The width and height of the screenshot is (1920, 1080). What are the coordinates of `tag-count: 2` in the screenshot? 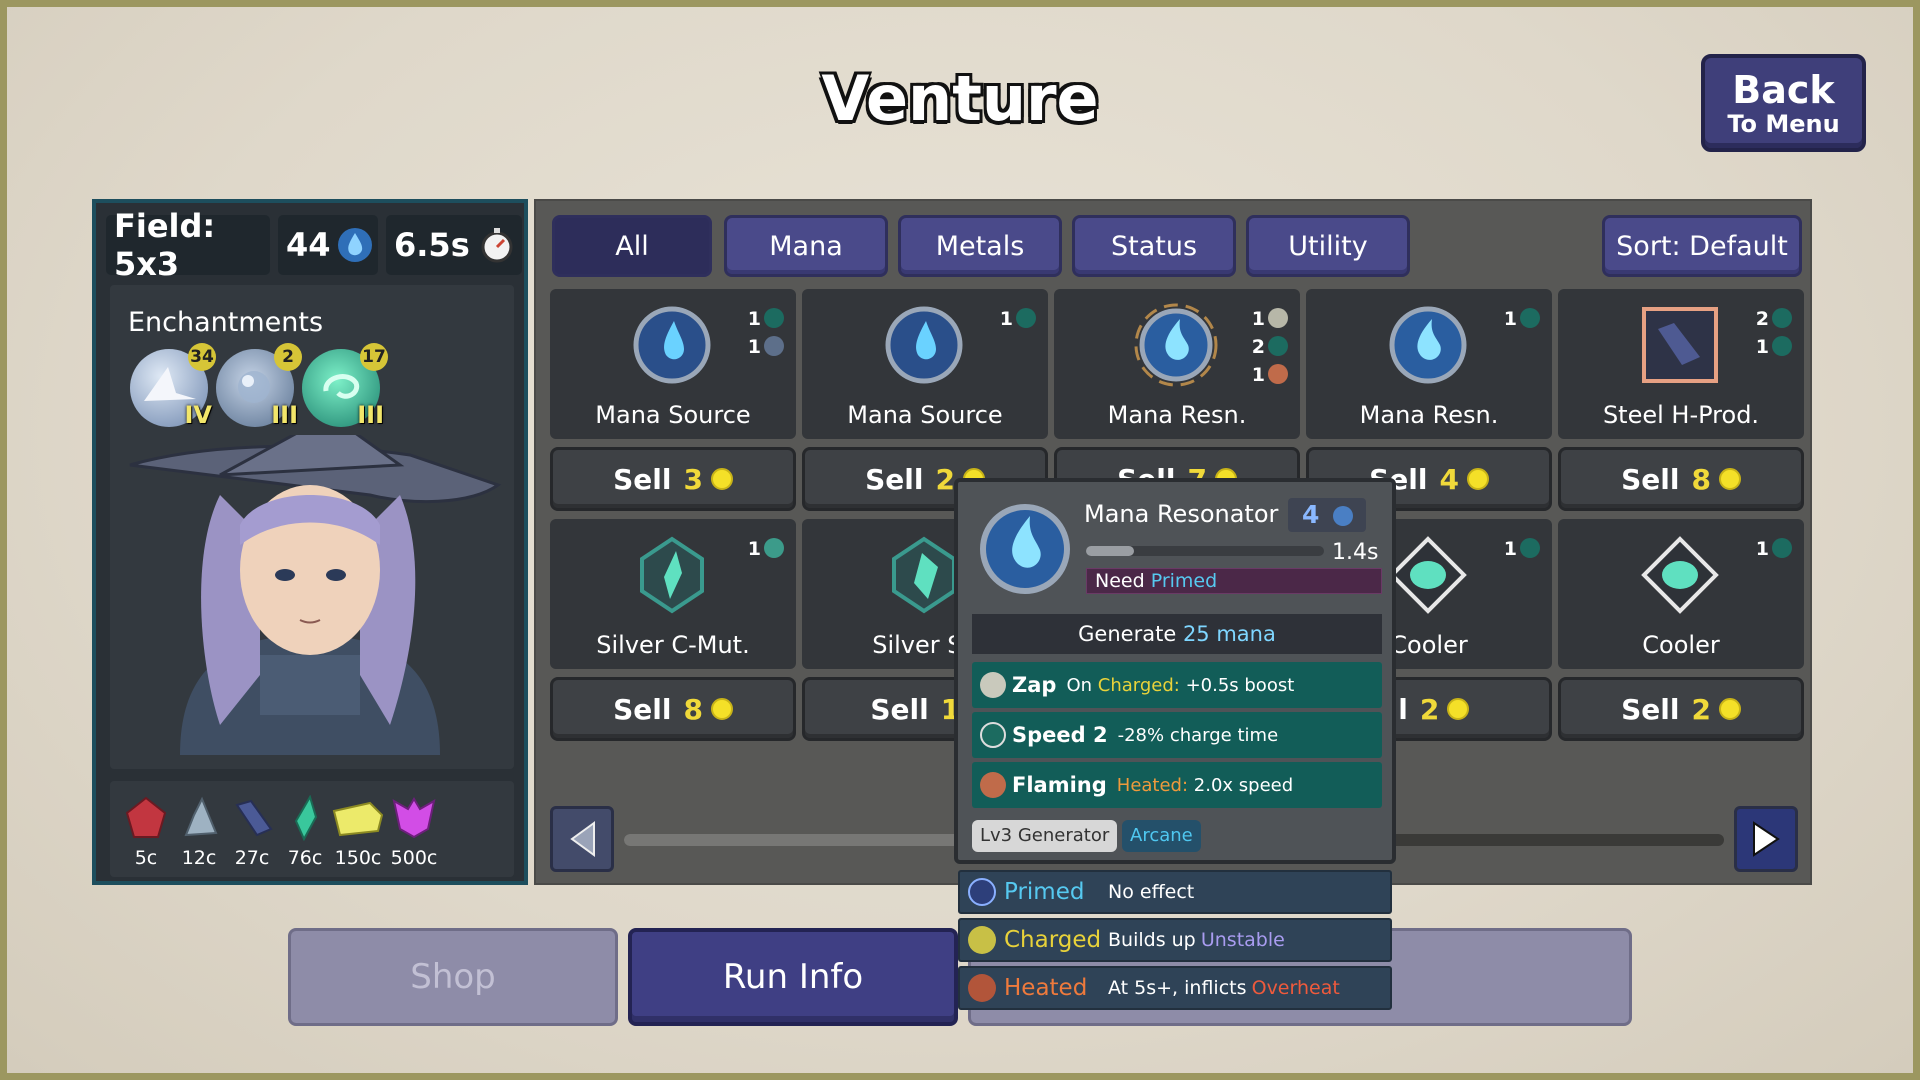 It's located at (1762, 319).